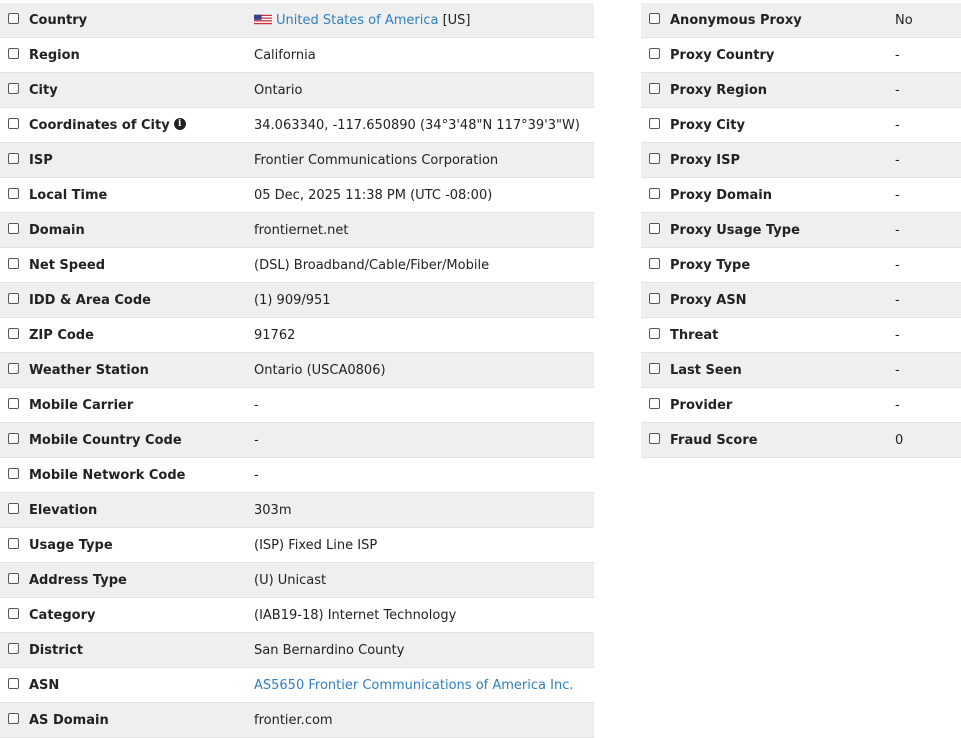  What do you see at coordinates (782, 370) in the screenshot?
I see `row-label: Last Seen` at bounding box center [782, 370].